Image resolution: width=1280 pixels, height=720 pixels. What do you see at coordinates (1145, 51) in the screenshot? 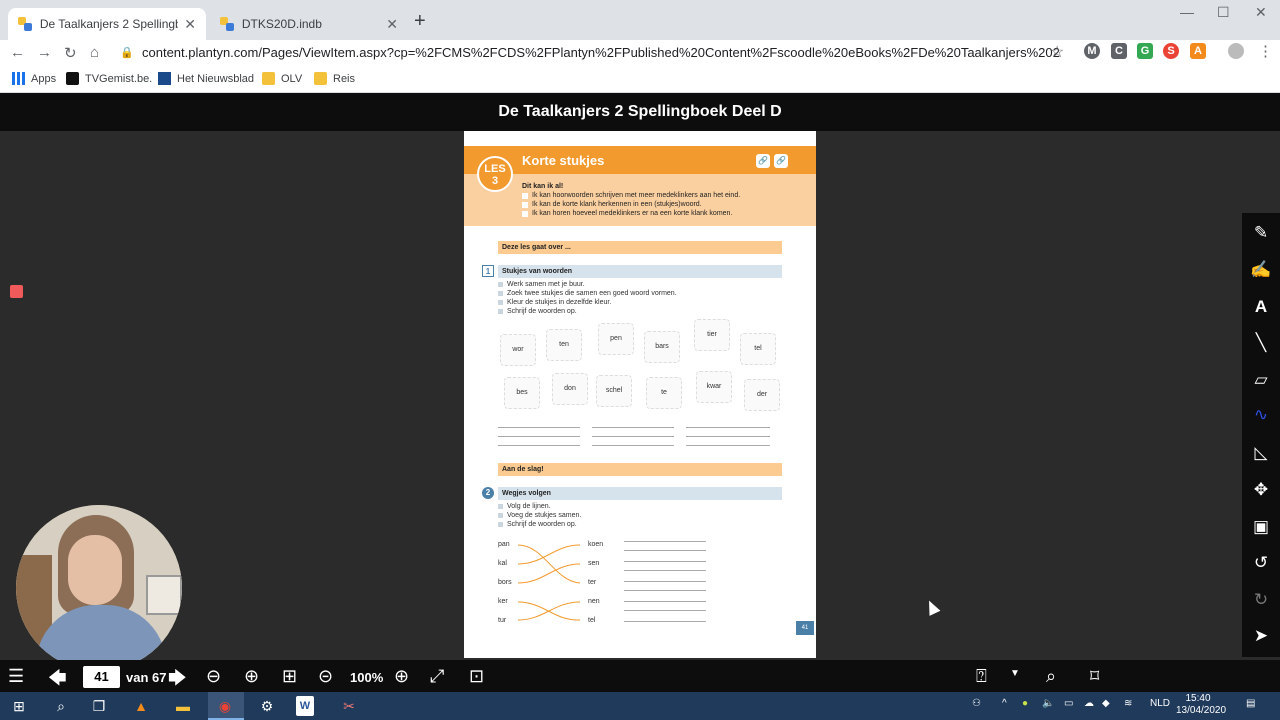
I see `extension-g-icon: G` at bounding box center [1145, 51].